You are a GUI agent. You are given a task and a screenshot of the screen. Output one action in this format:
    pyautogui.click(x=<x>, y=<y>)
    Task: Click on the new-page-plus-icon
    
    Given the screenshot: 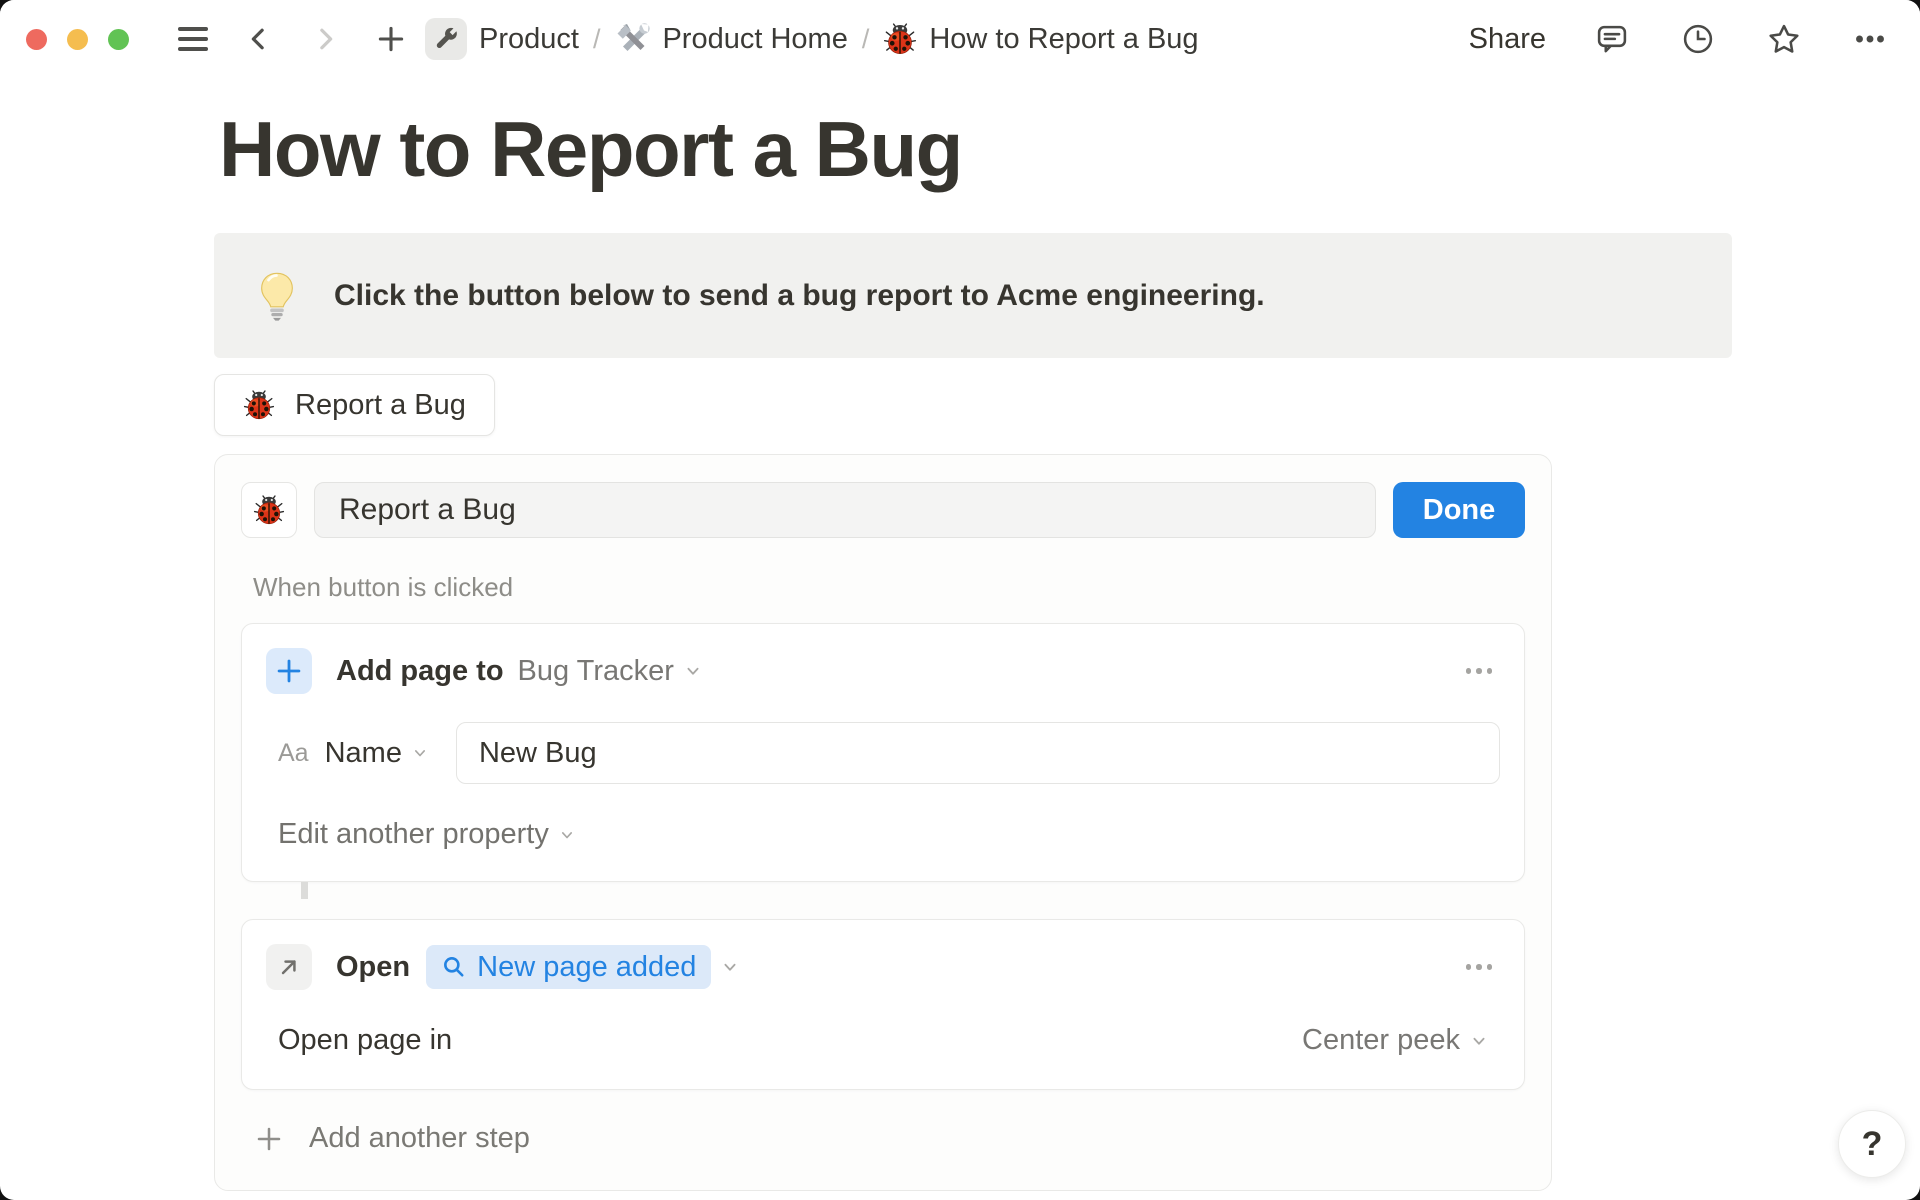 What is the action you would take?
    pyautogui.click(x=391, y=39)
    